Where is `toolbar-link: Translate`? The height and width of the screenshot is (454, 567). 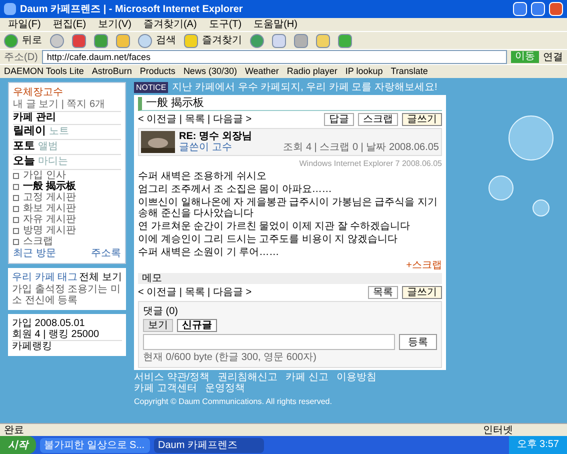
toolbar-link: Translate is located at coordinates (409, 71).